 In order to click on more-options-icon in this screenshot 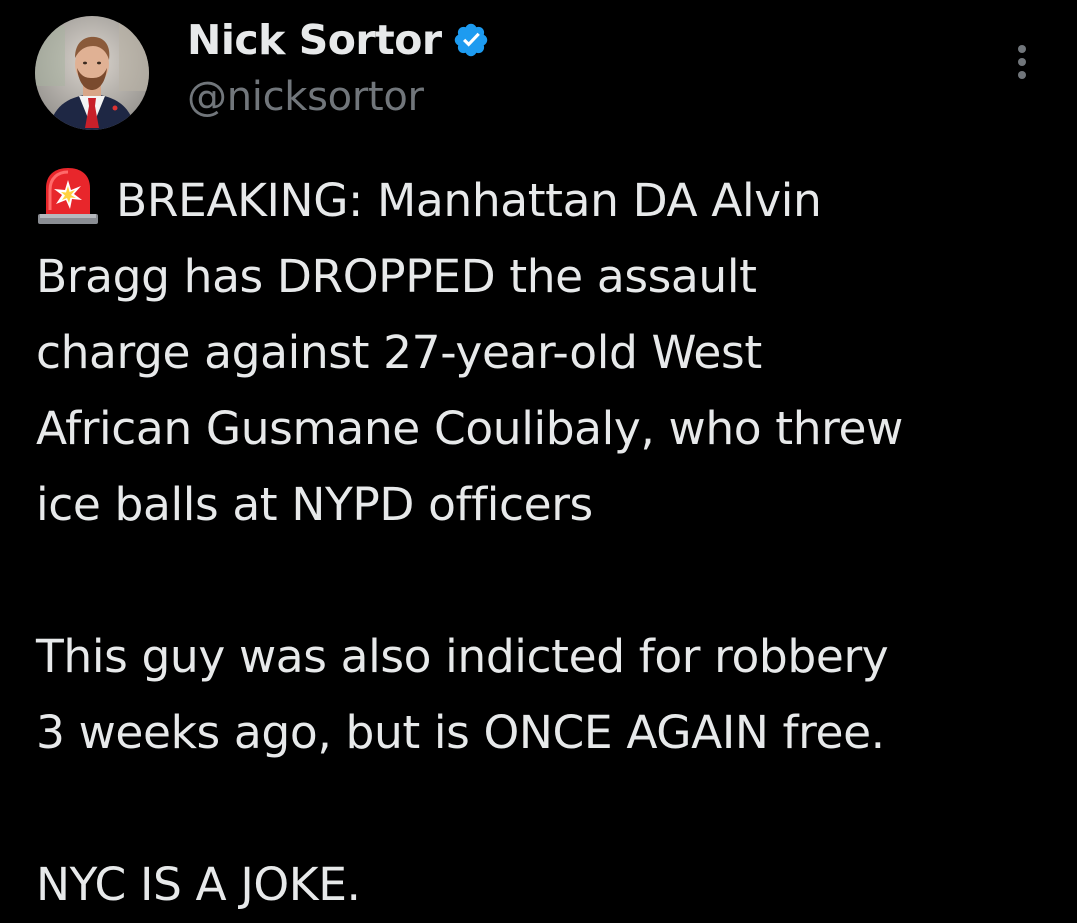, I will do `click(1022, 62)`.